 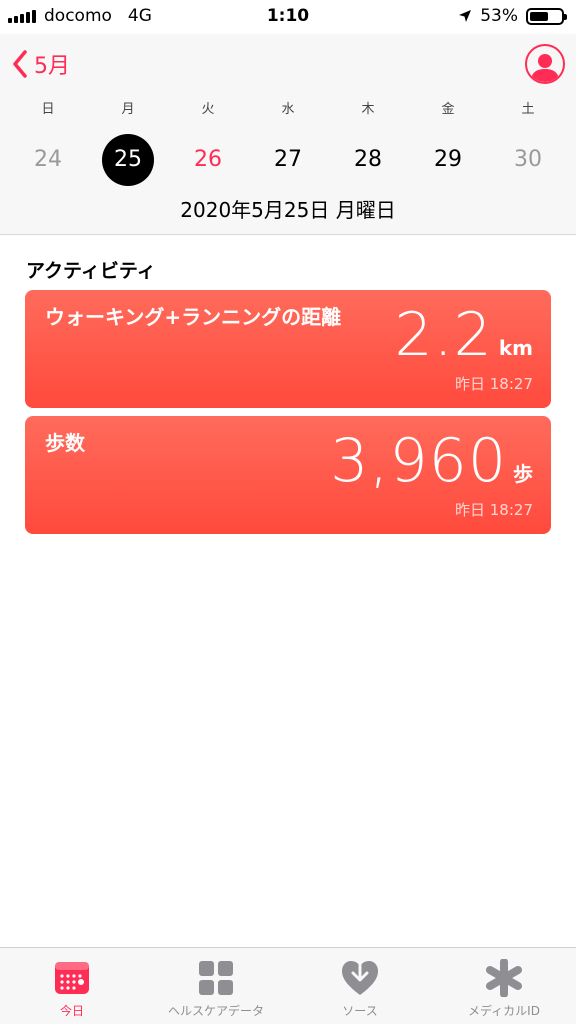 I want to click on date-cell-today: 26, so click(x=208, y=160).